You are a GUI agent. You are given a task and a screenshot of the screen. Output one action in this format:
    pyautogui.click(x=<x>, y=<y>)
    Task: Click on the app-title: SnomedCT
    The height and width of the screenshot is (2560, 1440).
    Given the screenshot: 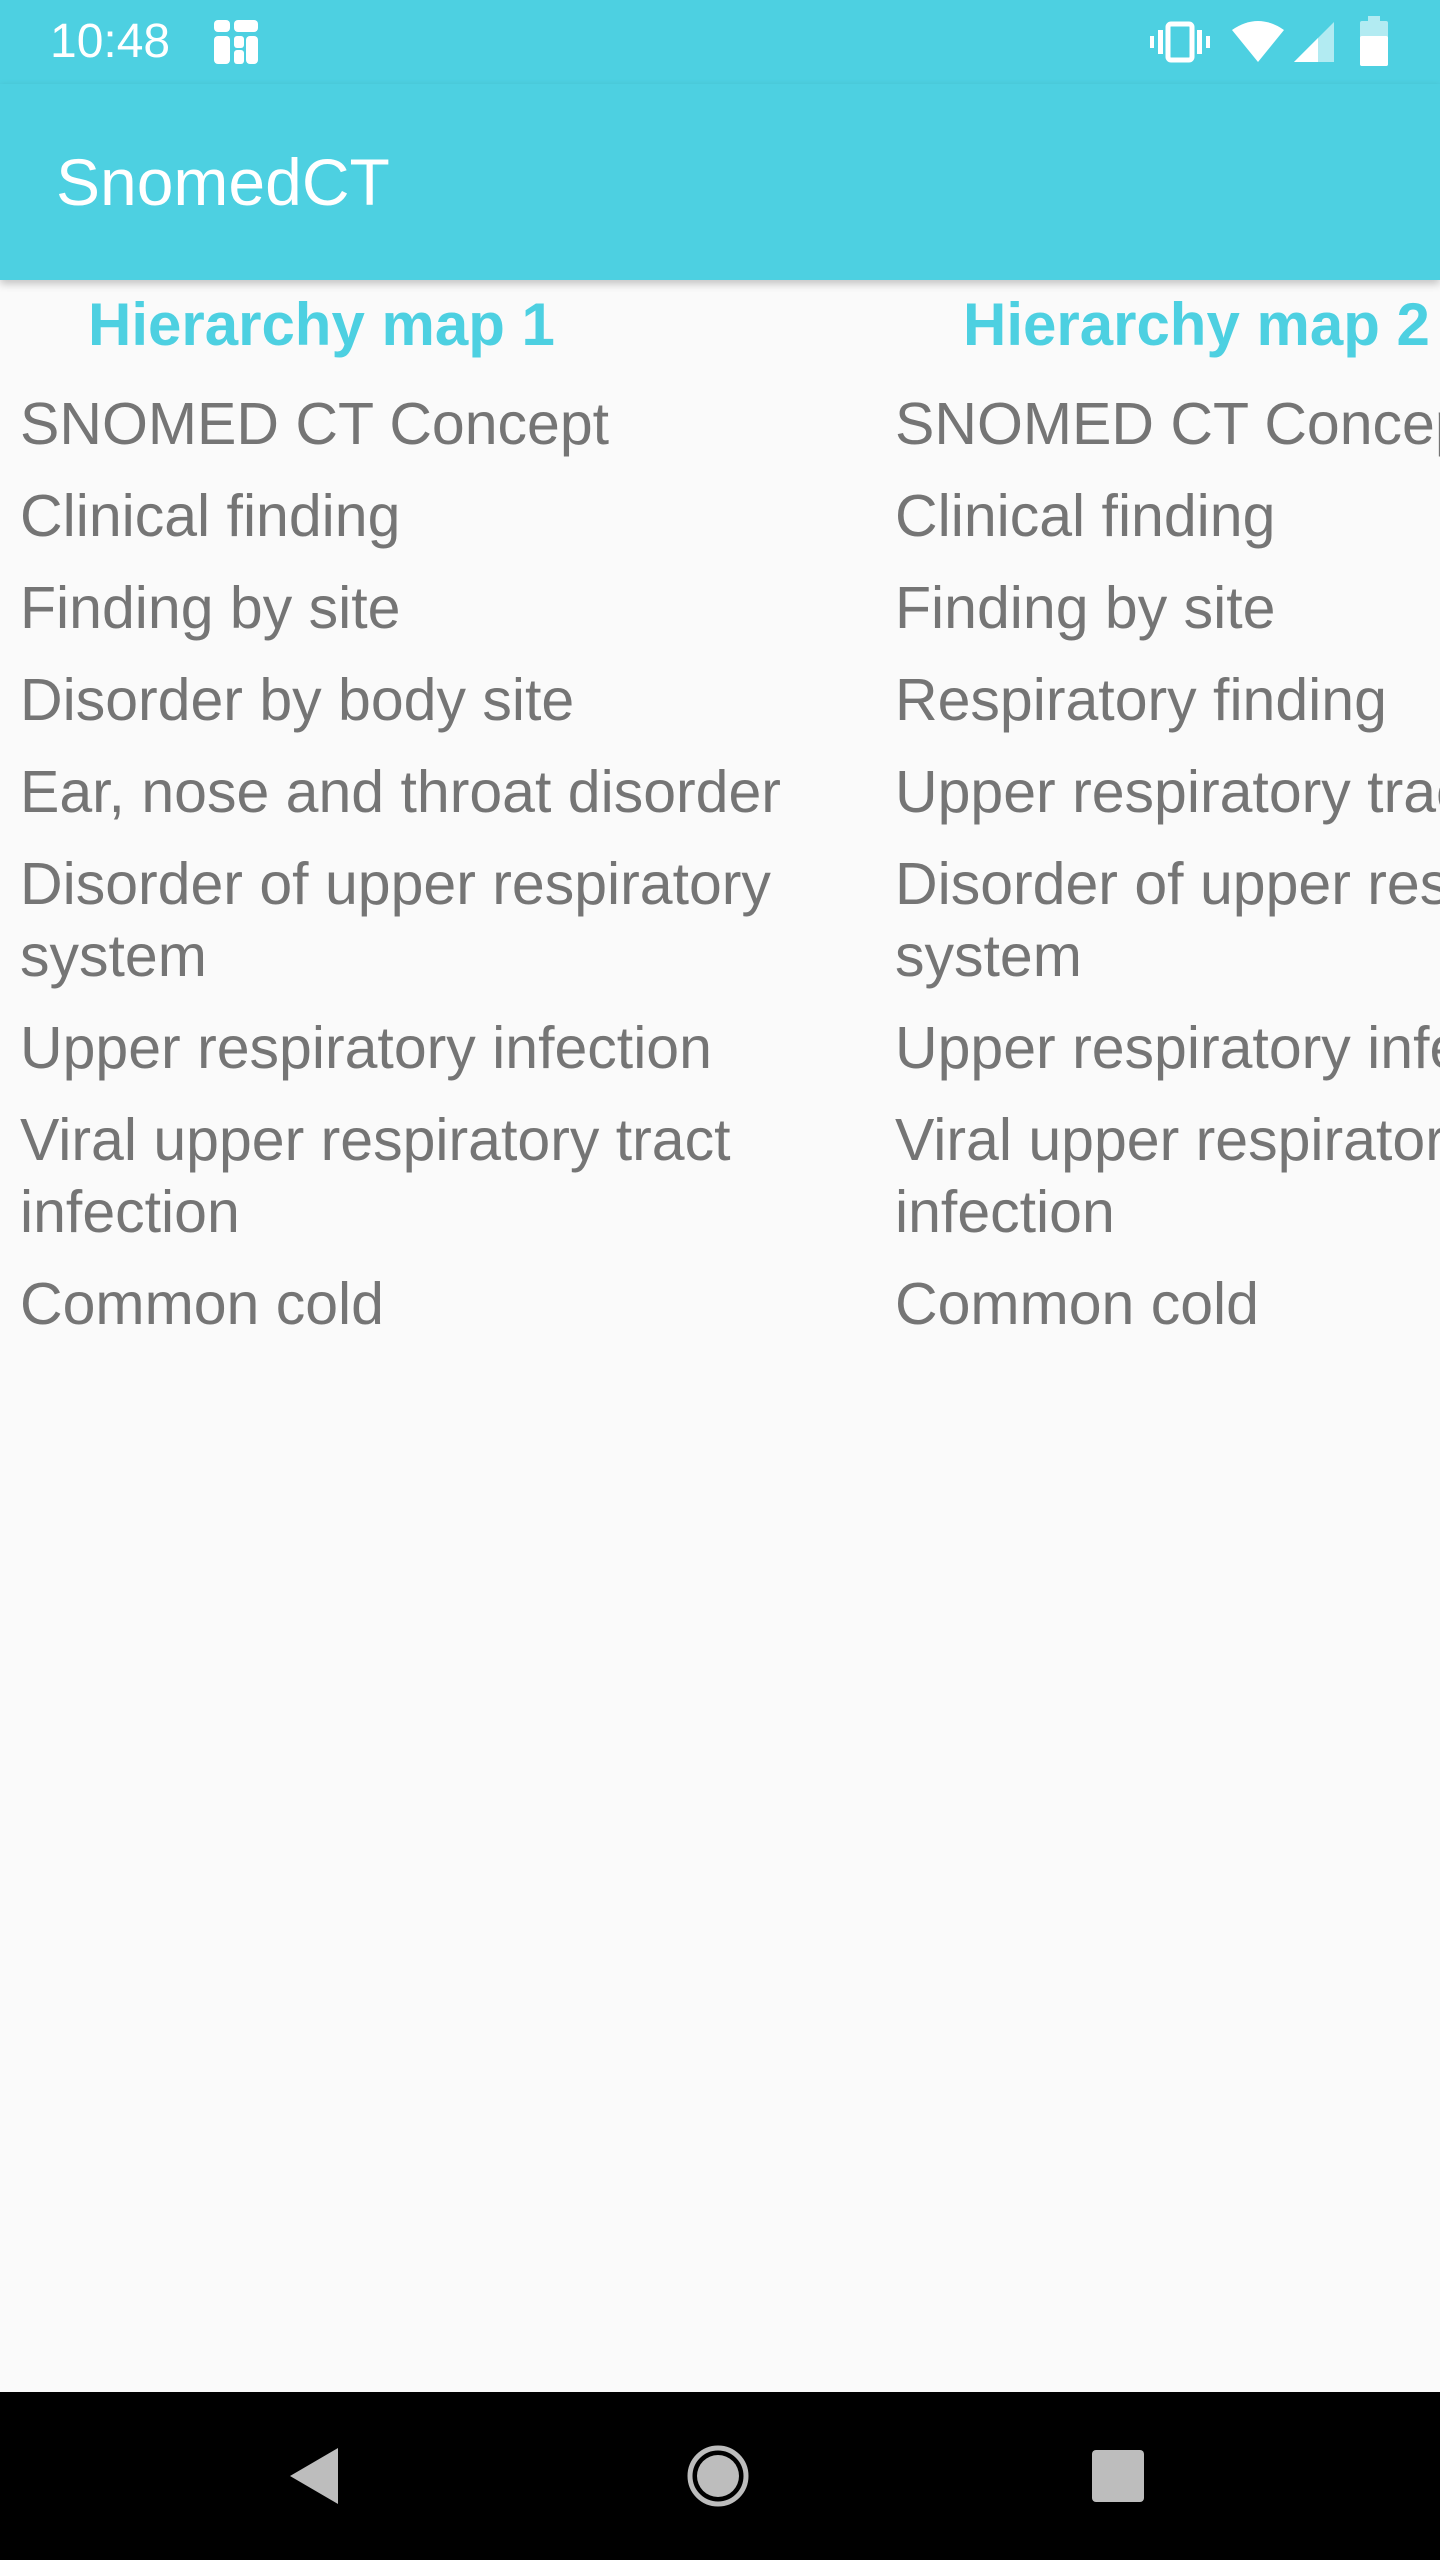 What is the action you would take?
    pyautogui.click(x=223, y=182)
    